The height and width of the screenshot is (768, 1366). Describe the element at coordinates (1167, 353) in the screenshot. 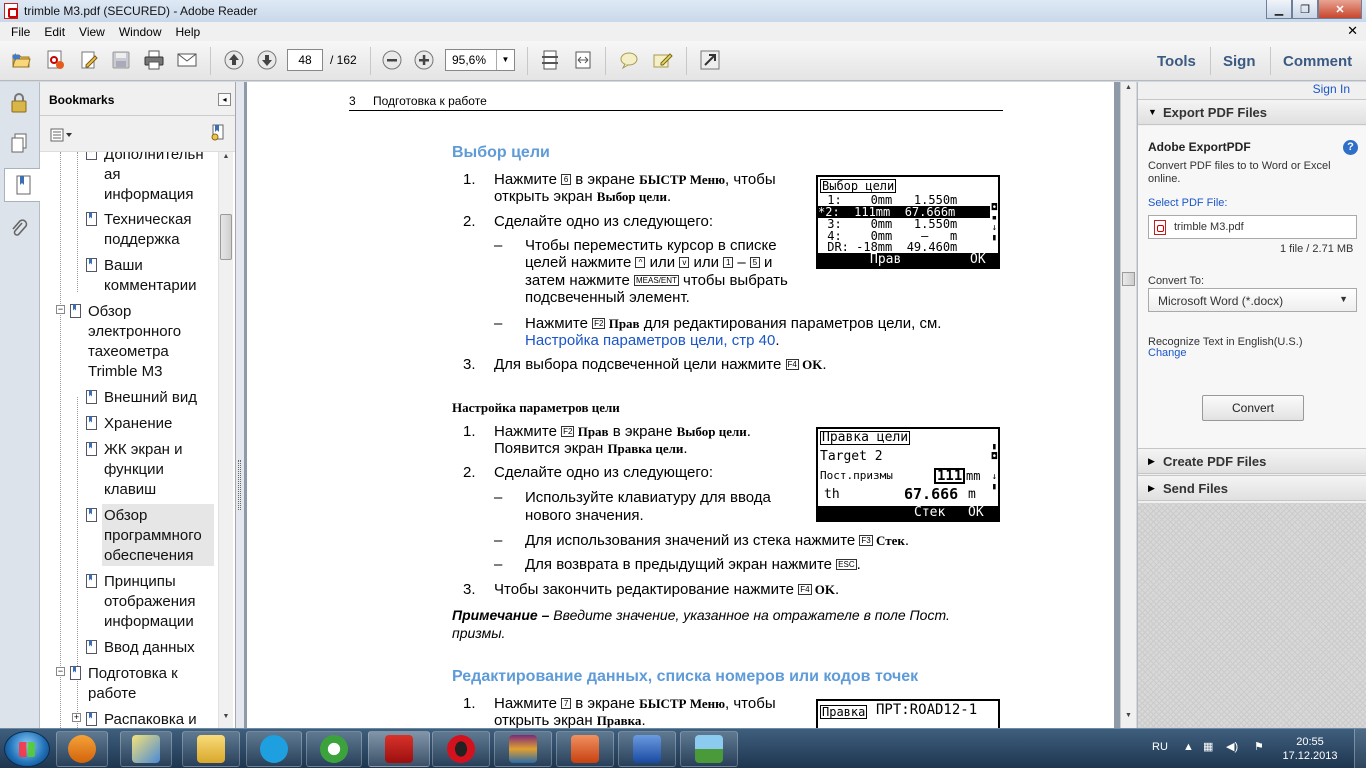

I see `change-language-link: Change` at that location.